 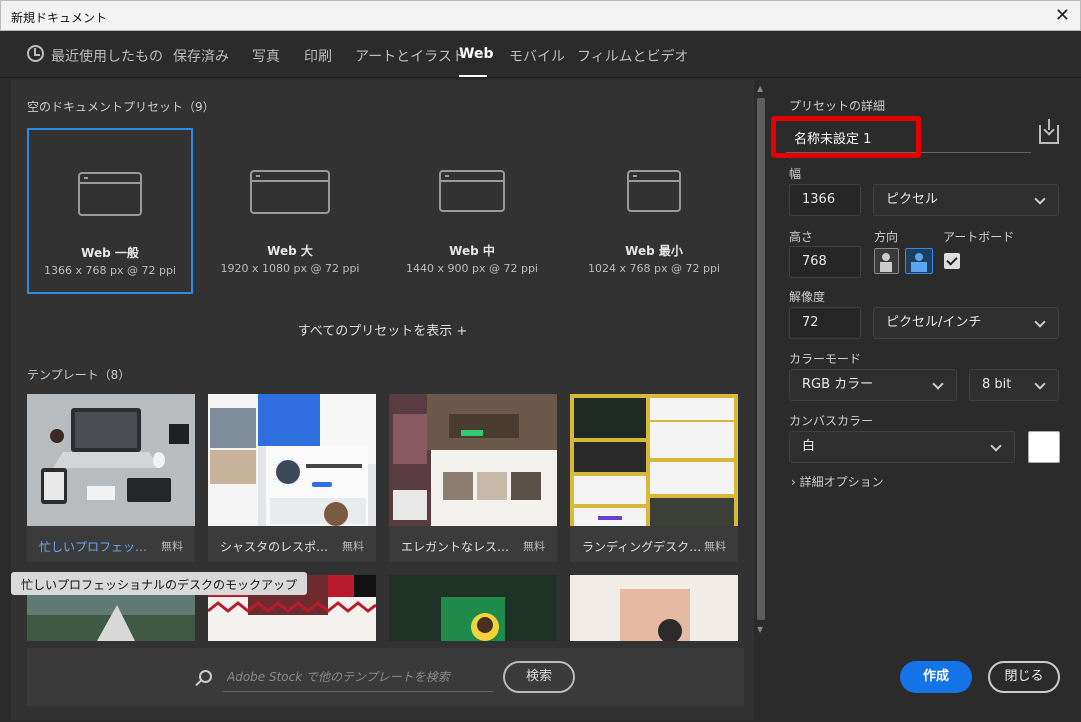 What do you see at coordinates (837, 106) in the screenshot?
I see `preset-details-title: プリセットの詳細` at bounding box center [837, 106].